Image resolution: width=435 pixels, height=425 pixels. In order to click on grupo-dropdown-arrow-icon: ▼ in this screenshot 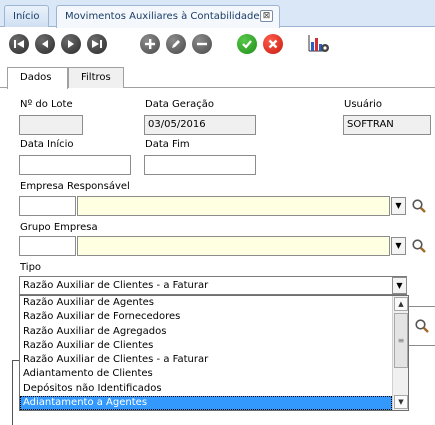, I will do `click(398, 246)`.